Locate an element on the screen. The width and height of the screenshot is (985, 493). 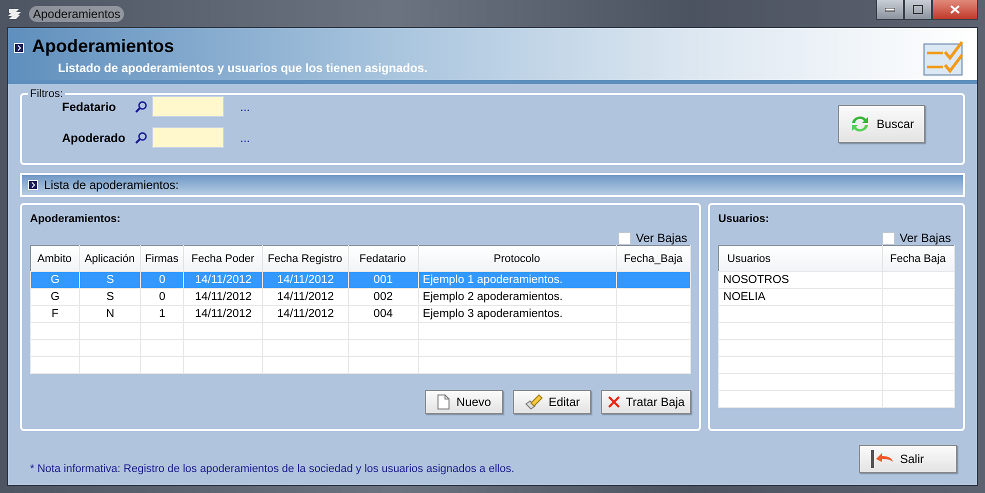
column-header: Firmas is located at coordinates (162, 259).